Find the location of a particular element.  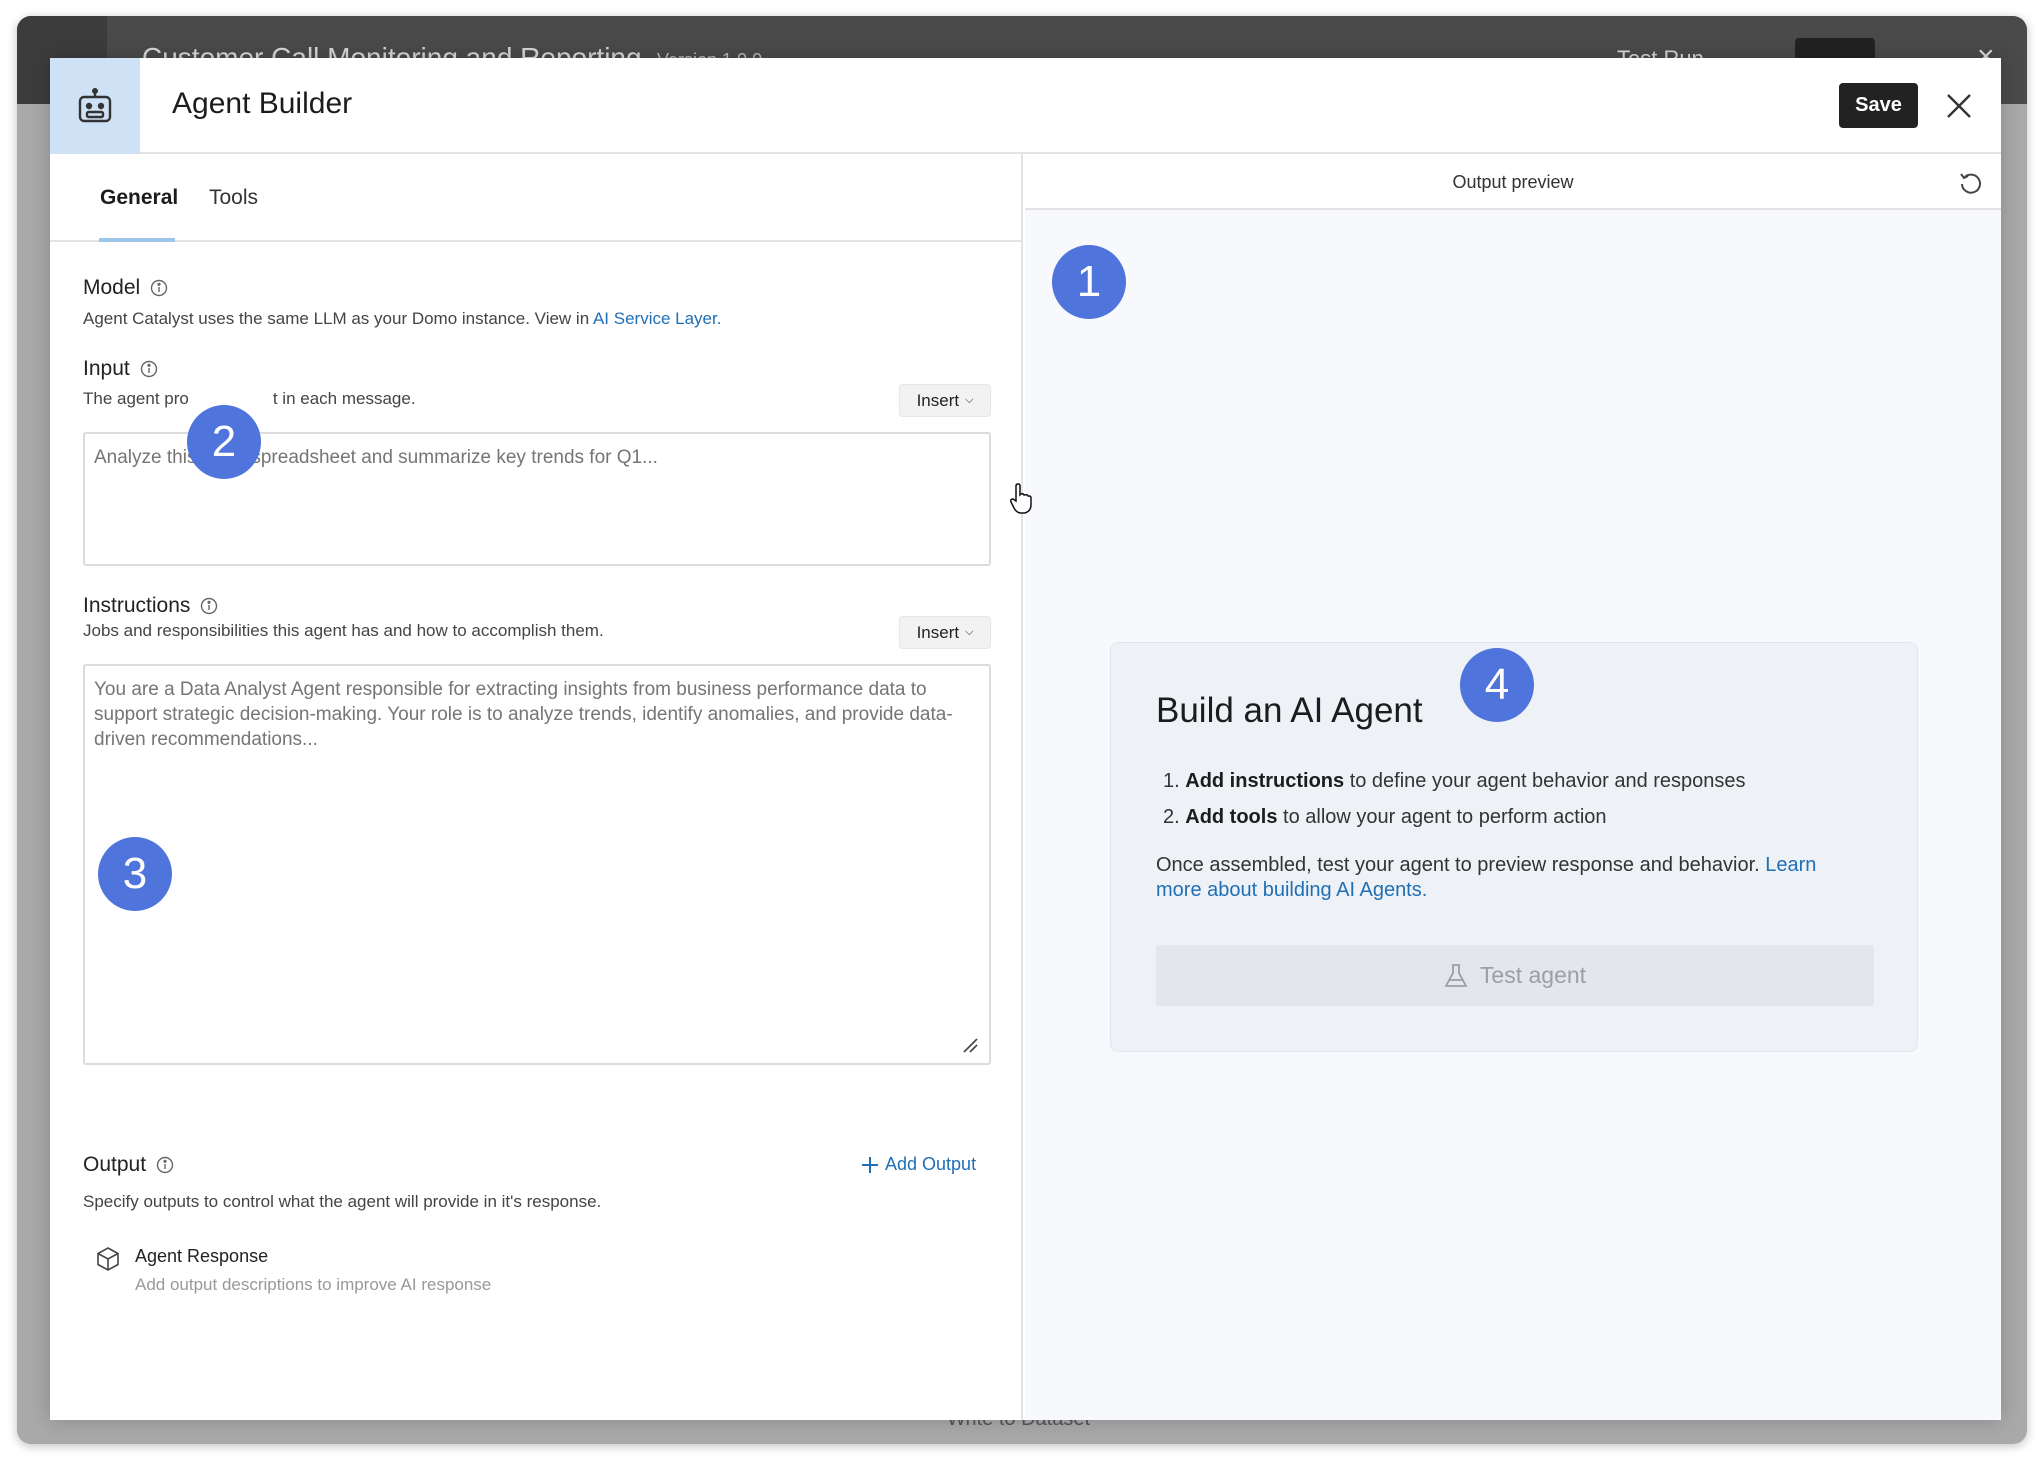

input-description: The agent pro t in each message. is located at coordinates (249, 398).